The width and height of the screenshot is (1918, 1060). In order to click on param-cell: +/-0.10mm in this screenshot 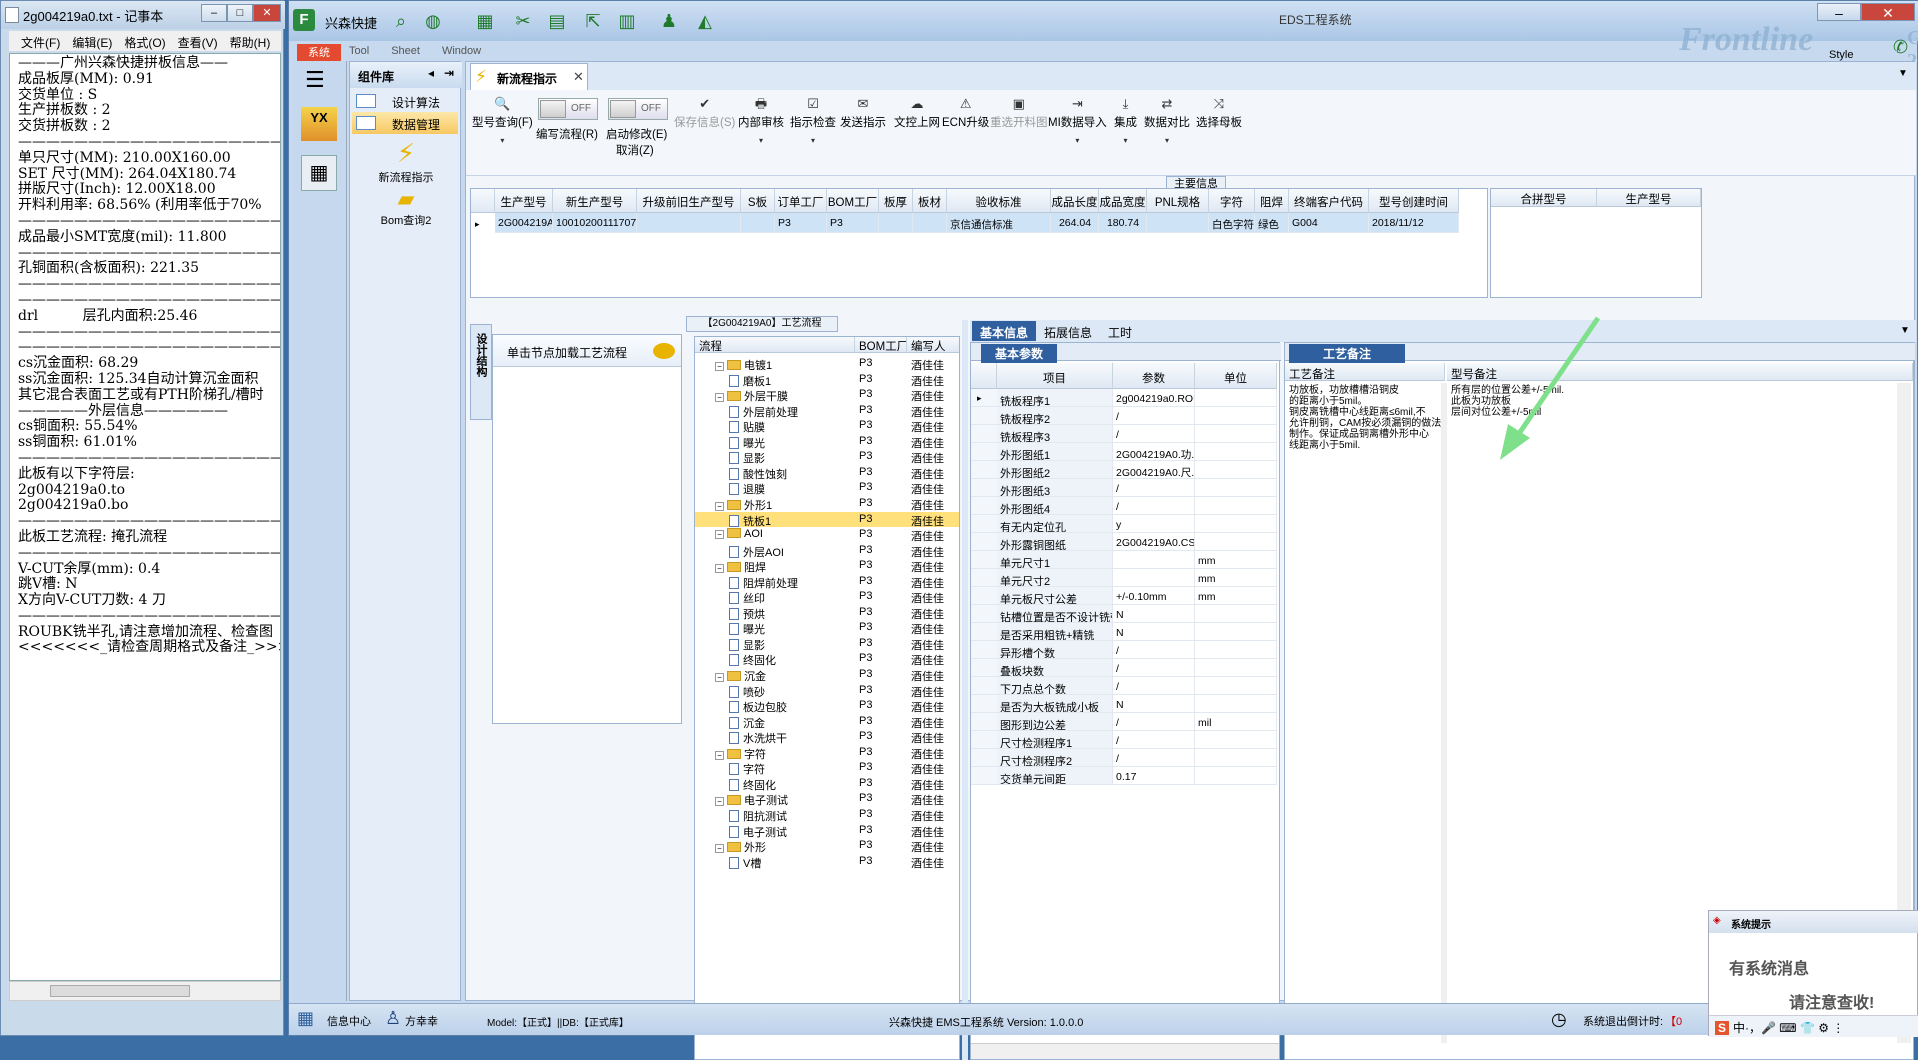, I will do `click(1154, 596)`.